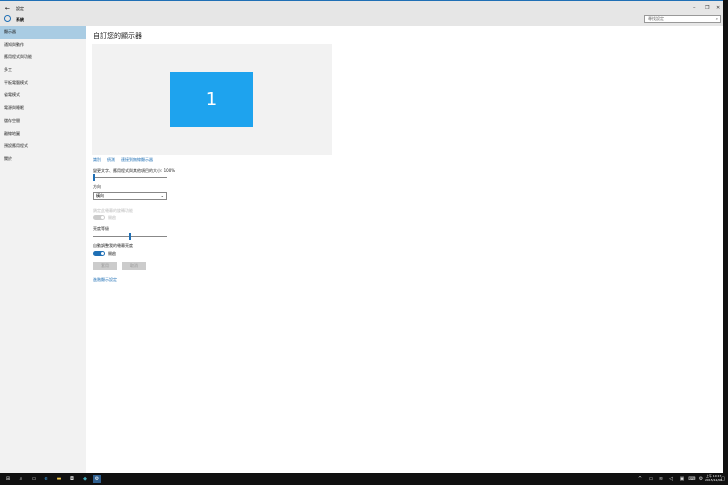 Image resolution: width=728 pixels, height=485 pixels. I want to click on network-icon: ≋, so click(661, 479).